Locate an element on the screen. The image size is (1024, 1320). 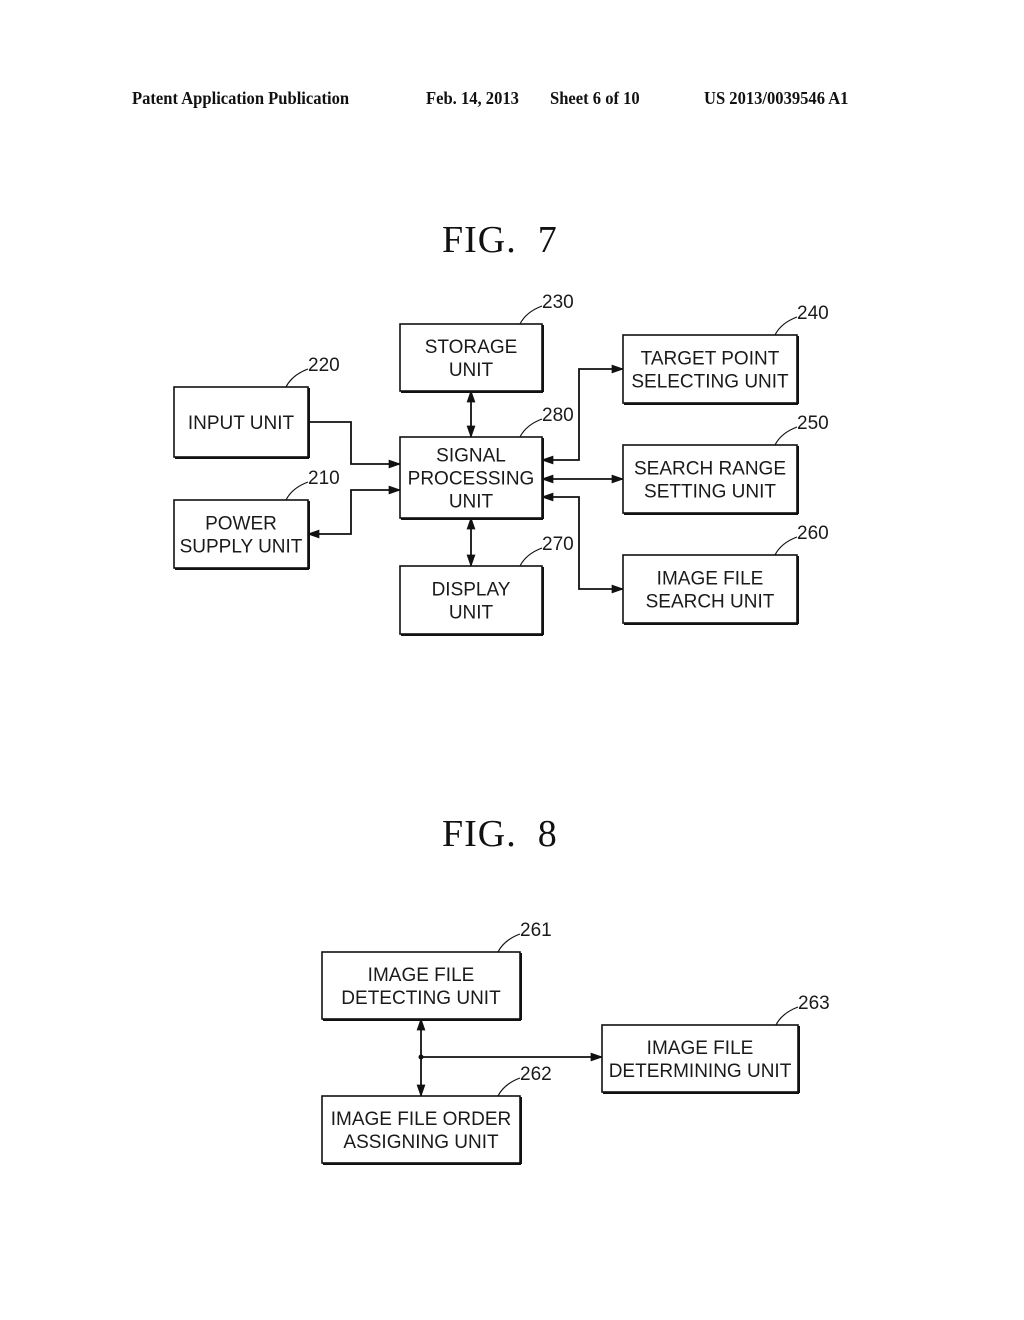
block-label-line: ASSIGNING UNIT is located at coordinates (421, 1142).